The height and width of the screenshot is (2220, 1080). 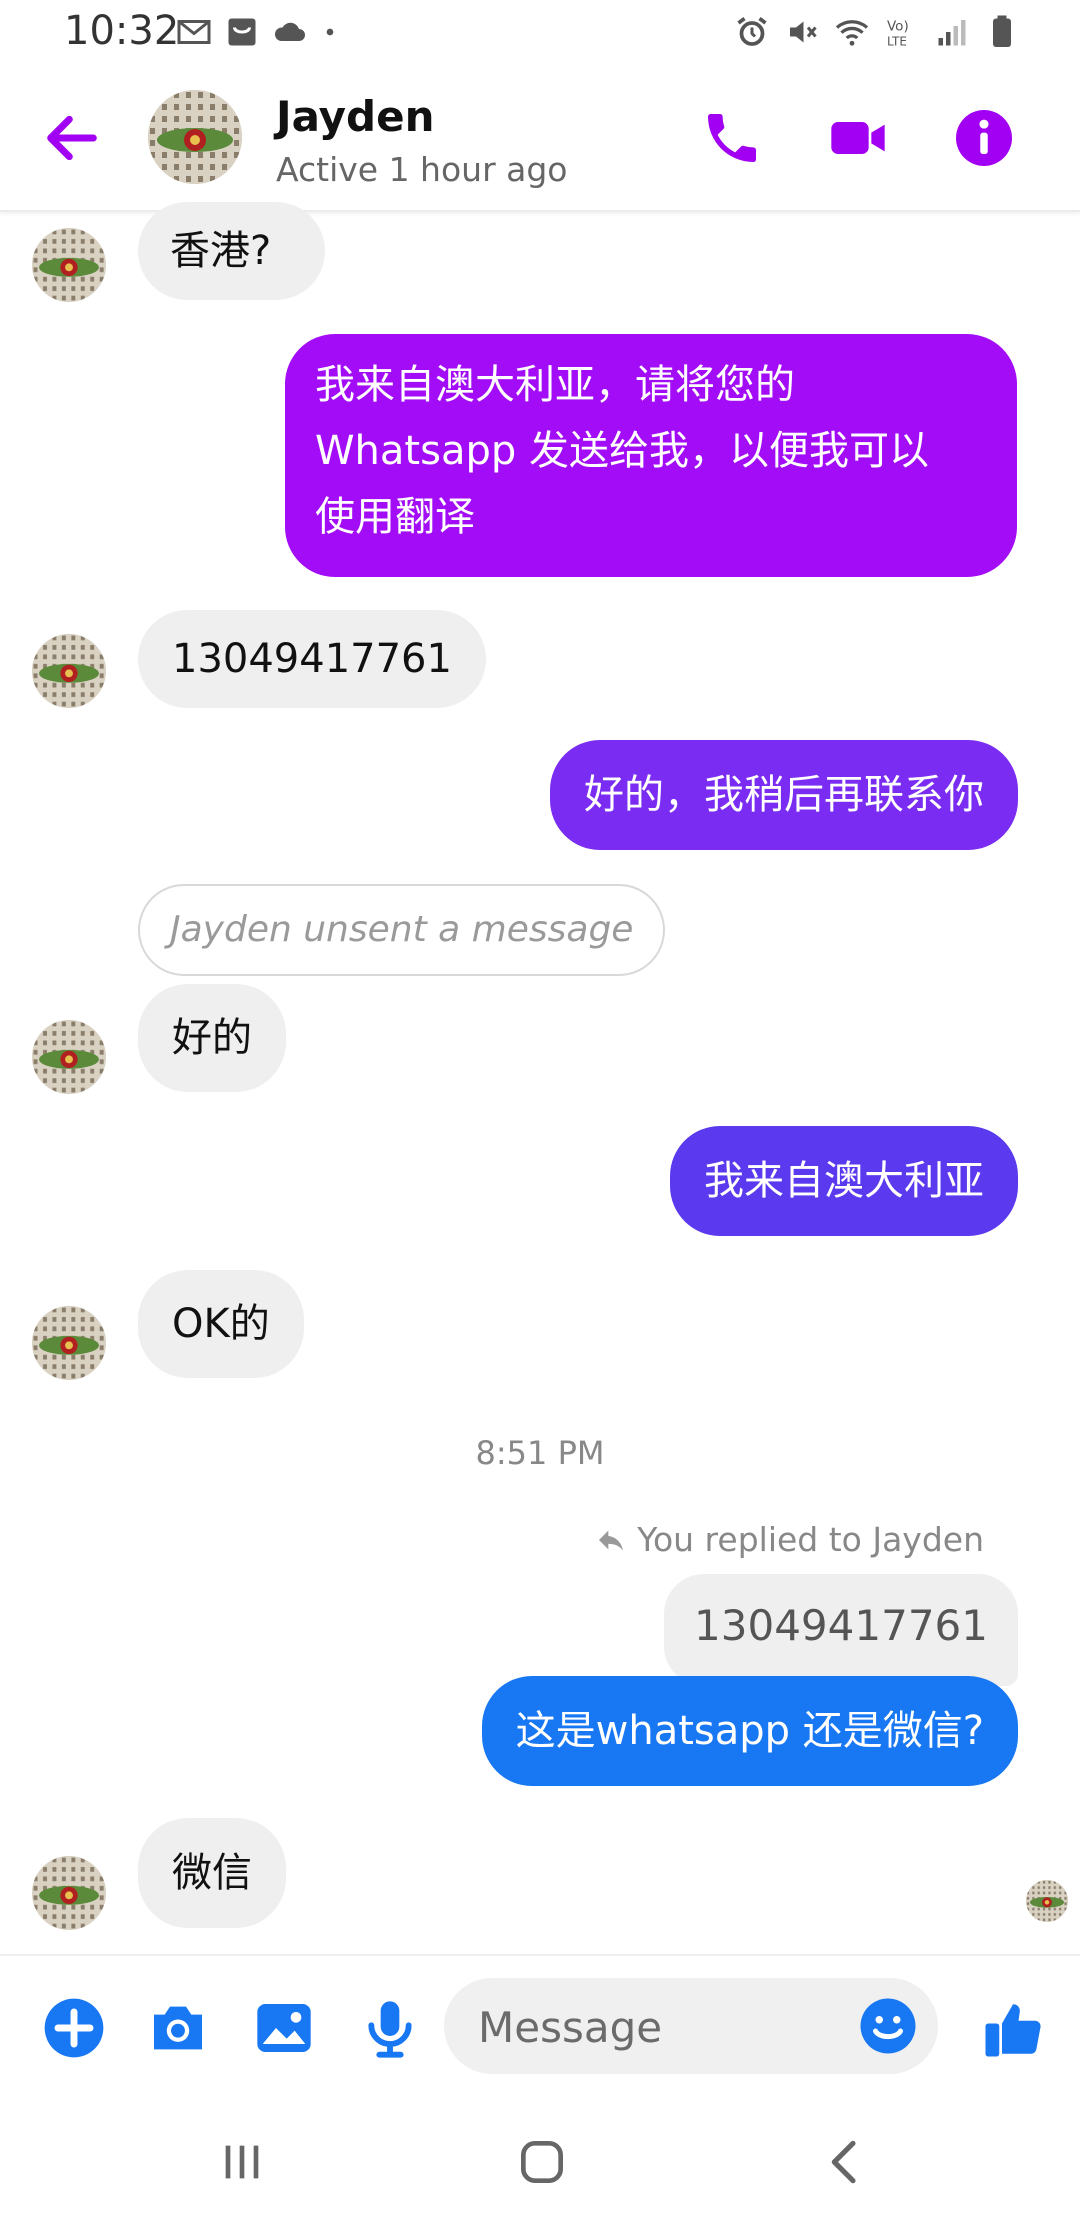 What do you see at coordinates (658, 2027) in the screenshot?
I see `message-input` at bounding box center [658, 2027].